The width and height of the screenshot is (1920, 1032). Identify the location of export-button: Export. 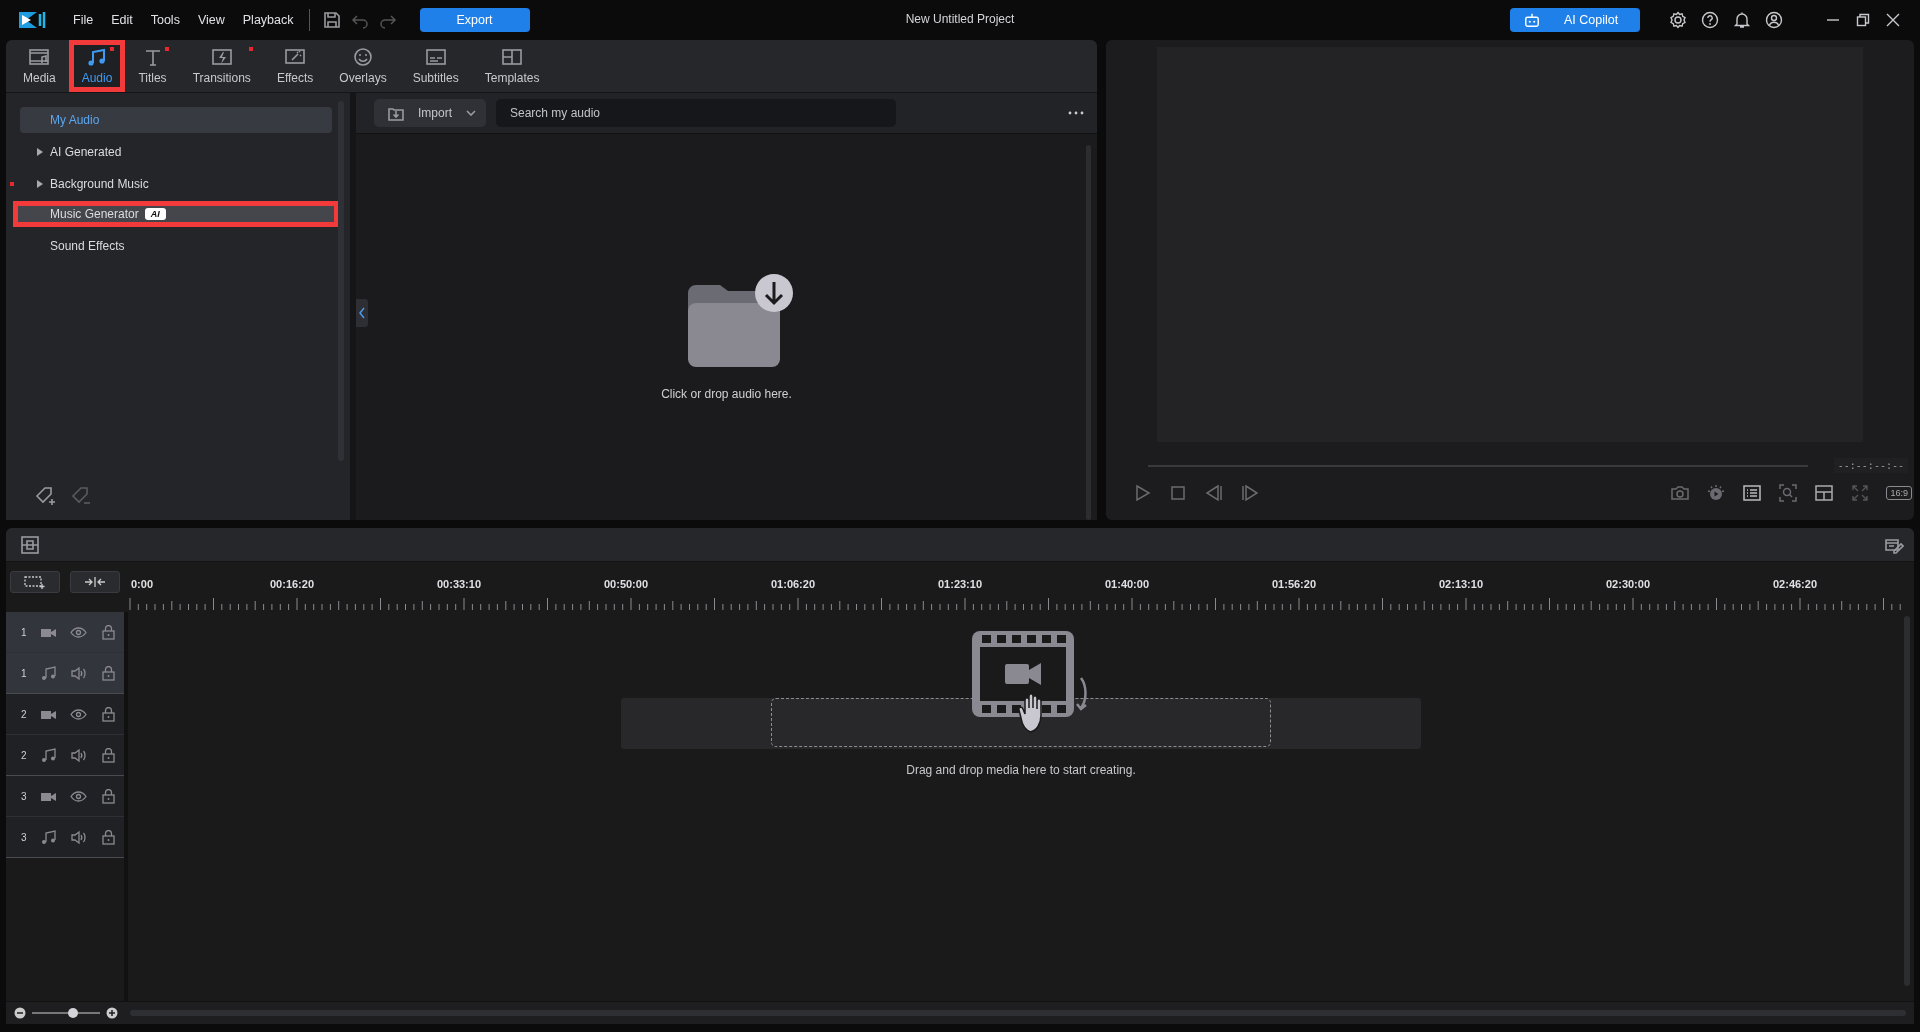
(474, 20).